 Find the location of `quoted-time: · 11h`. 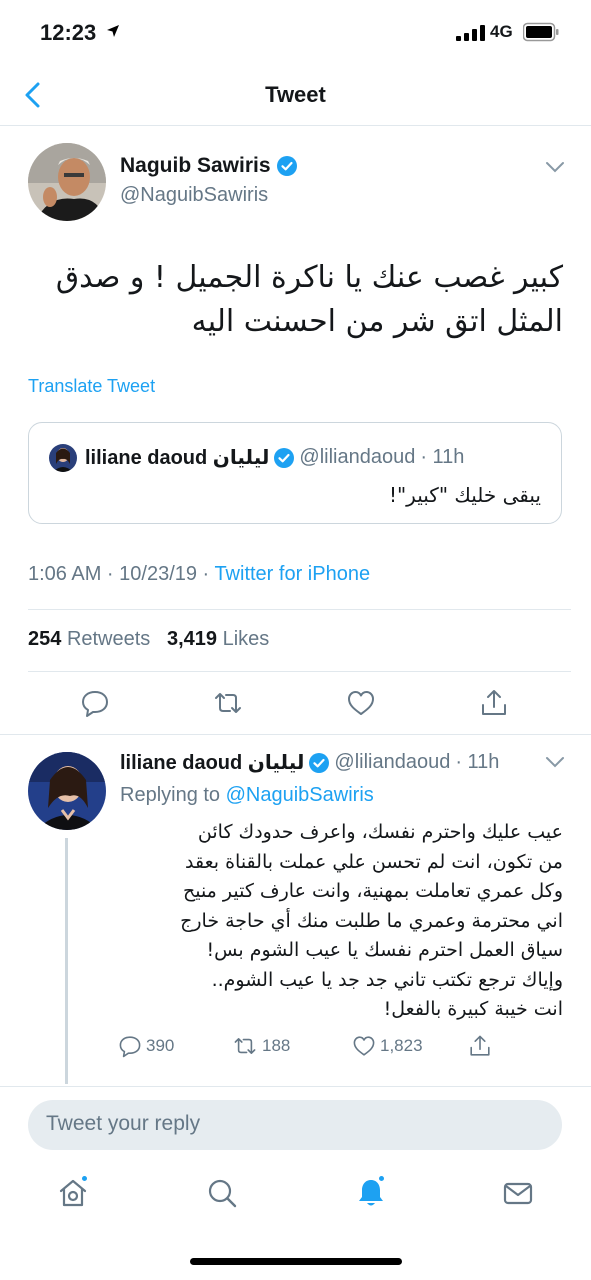

quoted-time: · 11h is located at coordinates (442, 457).